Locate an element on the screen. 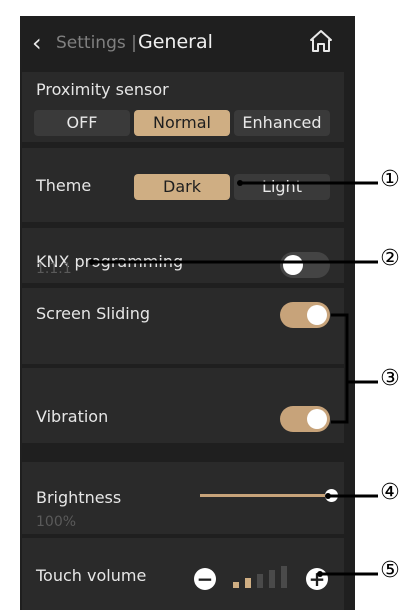 This screenshot has width=408, height=610. callout-5: ⑤ is located at coordinates (390, 570).